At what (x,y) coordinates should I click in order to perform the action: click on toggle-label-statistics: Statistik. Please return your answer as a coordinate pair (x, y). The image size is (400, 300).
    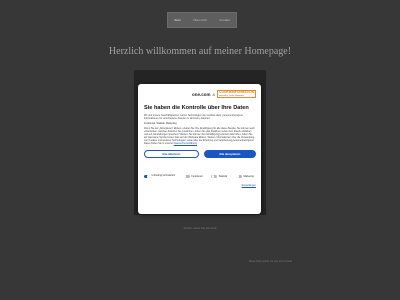
    Looking at the image, I should click on (223, 176).